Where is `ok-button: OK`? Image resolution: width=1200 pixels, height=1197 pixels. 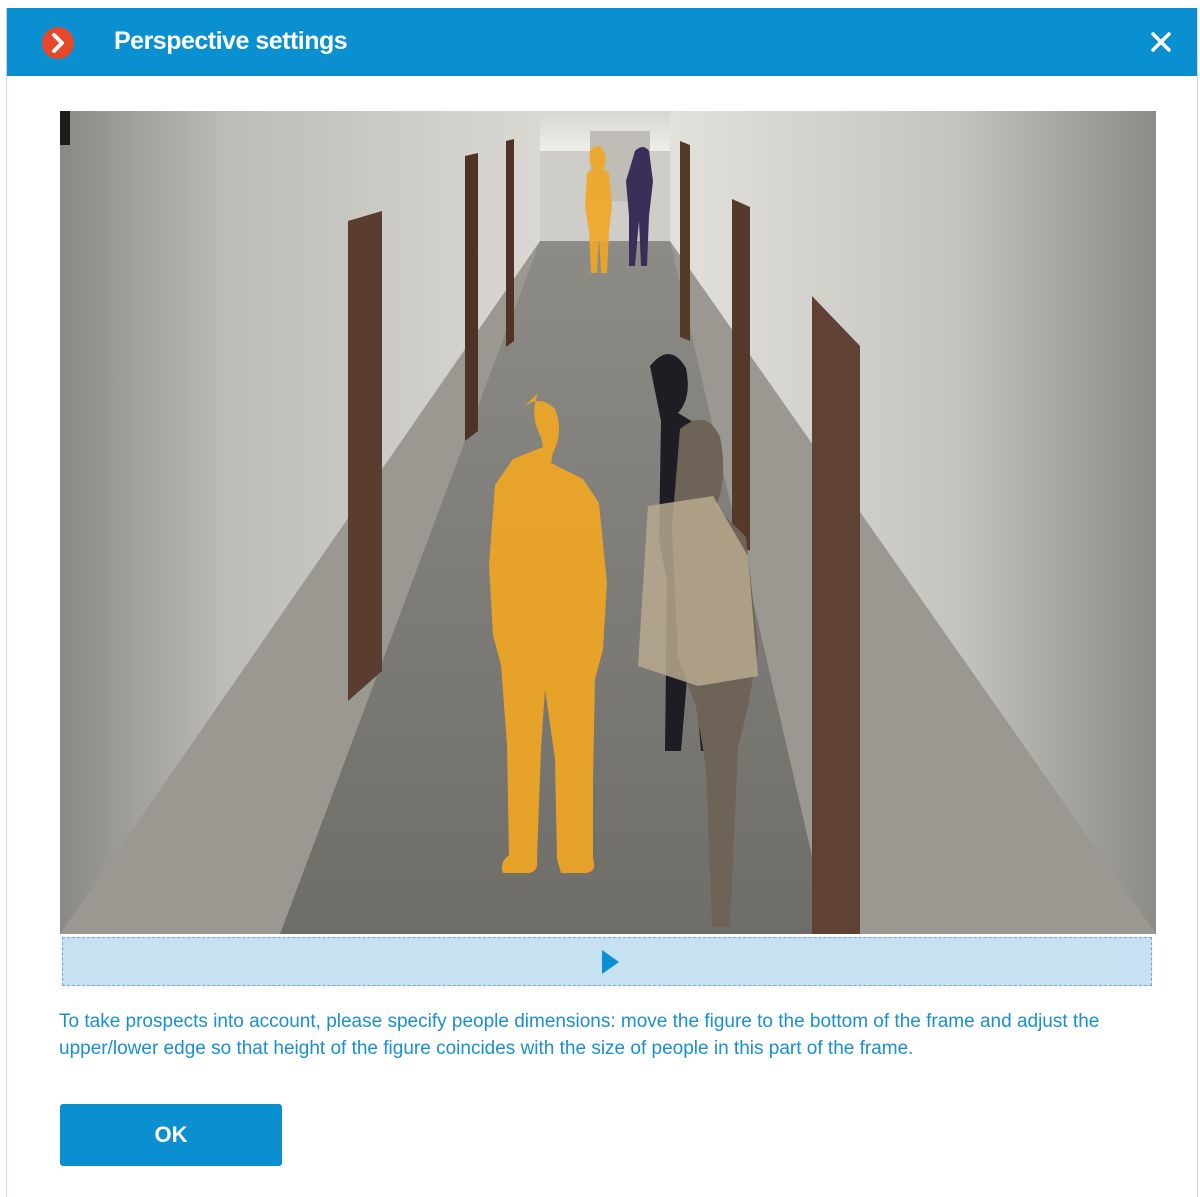 ok-button: OK is located at coordinates (171, 1135).